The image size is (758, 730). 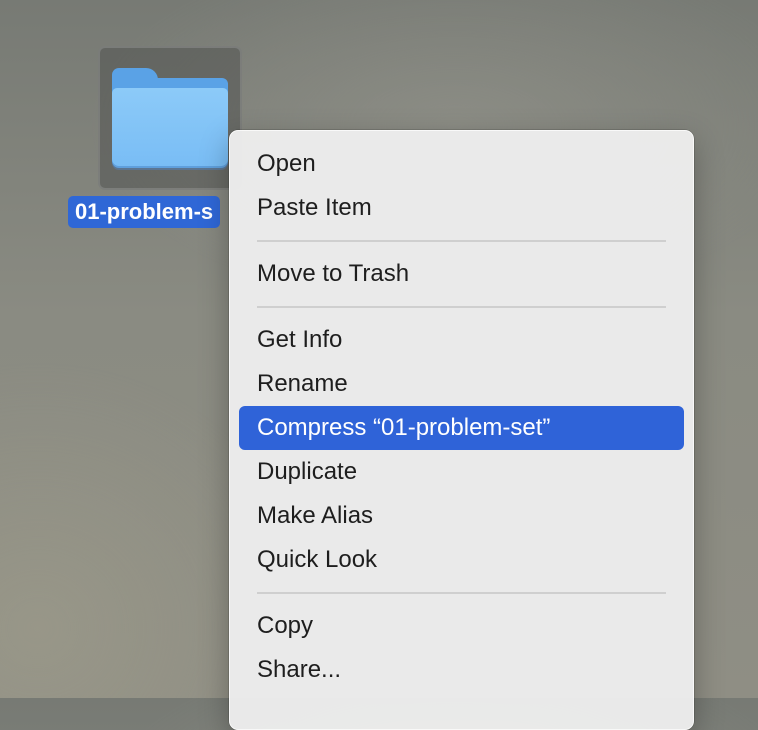 I want to click on menu-item-compress: Compress “01-problem-set”, so click(x=461, y=428).